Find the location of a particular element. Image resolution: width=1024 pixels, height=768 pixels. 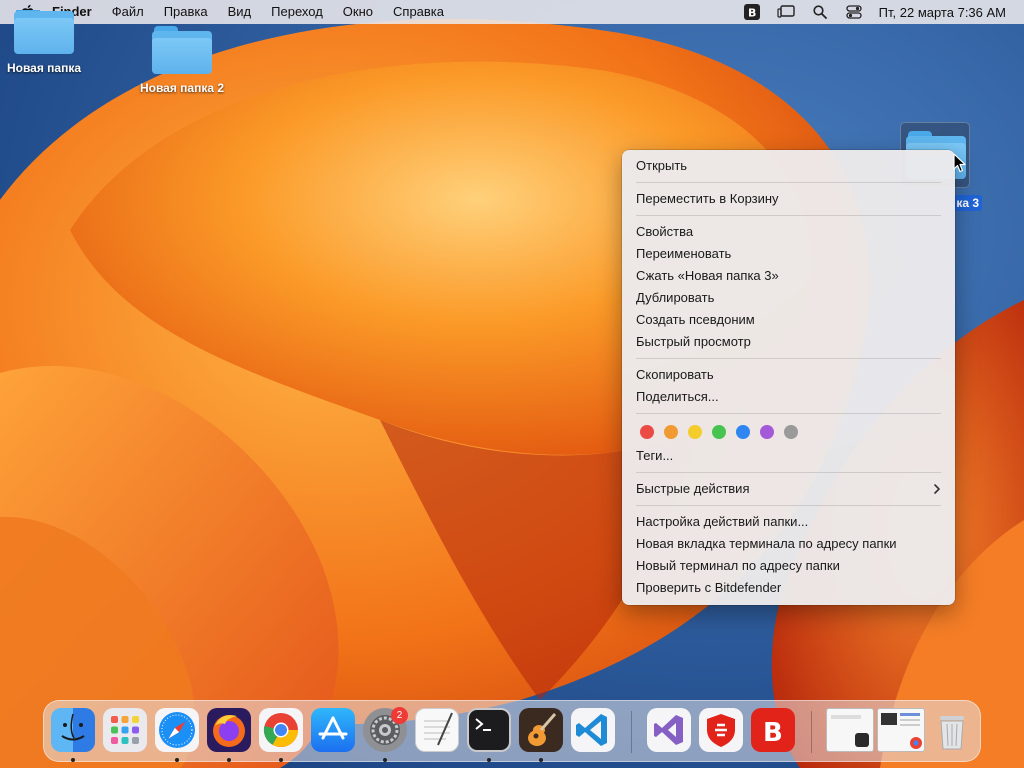

bitdefender-status-icon: B is located at coordinates (752, 12).